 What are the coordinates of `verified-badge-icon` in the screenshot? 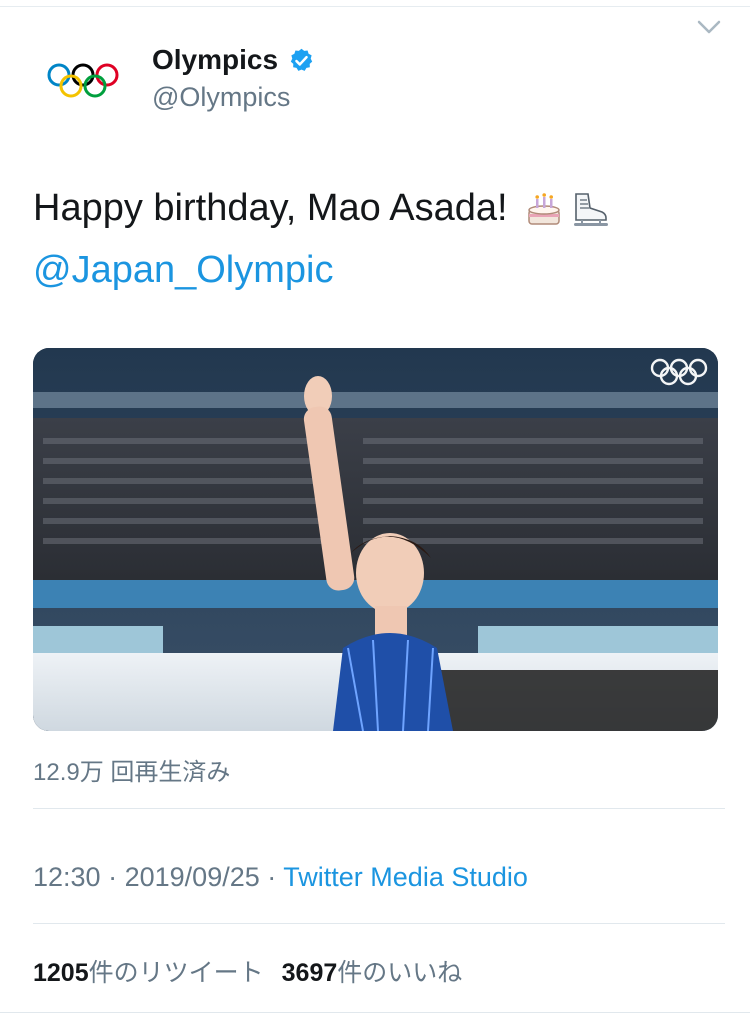 It's located at (301, 59).